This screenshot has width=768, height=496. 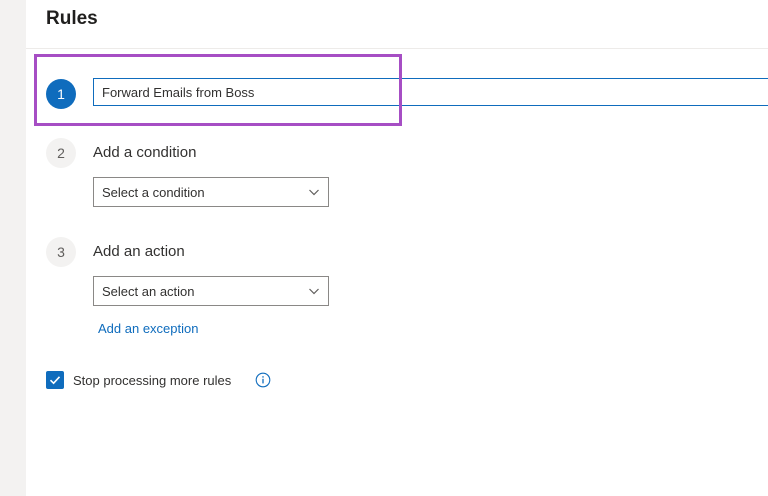 I want to click on condition-dropdown: Select a condition, so click(x=211, y=192).